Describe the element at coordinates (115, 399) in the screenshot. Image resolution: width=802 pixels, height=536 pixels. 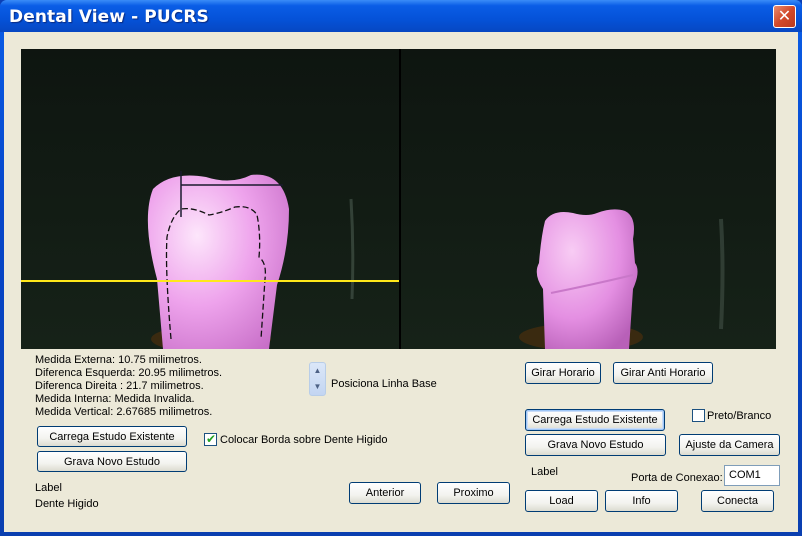
I see `medida-interna: Medida Interna: Medida Invalida.` at that location.